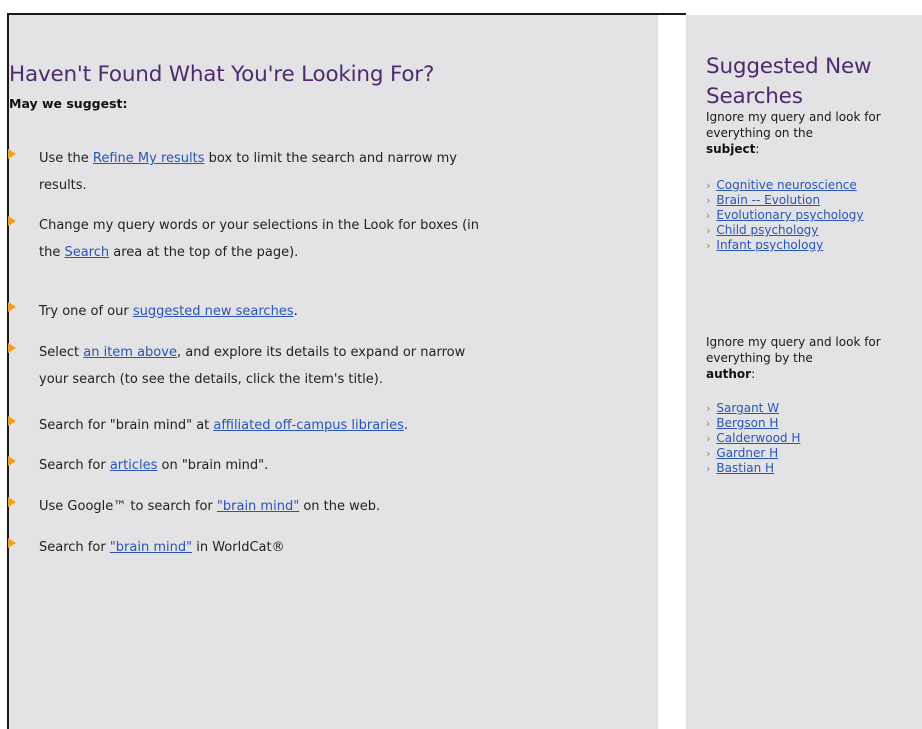 Image resolution: width=922 pixels, height=729 pixels. What do you see at coordinates (130, 352) in the screenshot?
I see `item-above-link: an item above` at bounding box center [130, 352].